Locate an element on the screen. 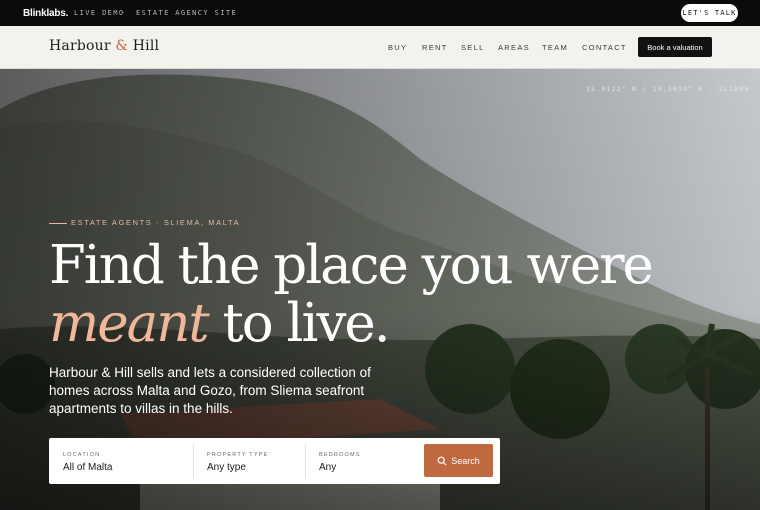  location-label: LOCATION is located at coordinates (82, 455).